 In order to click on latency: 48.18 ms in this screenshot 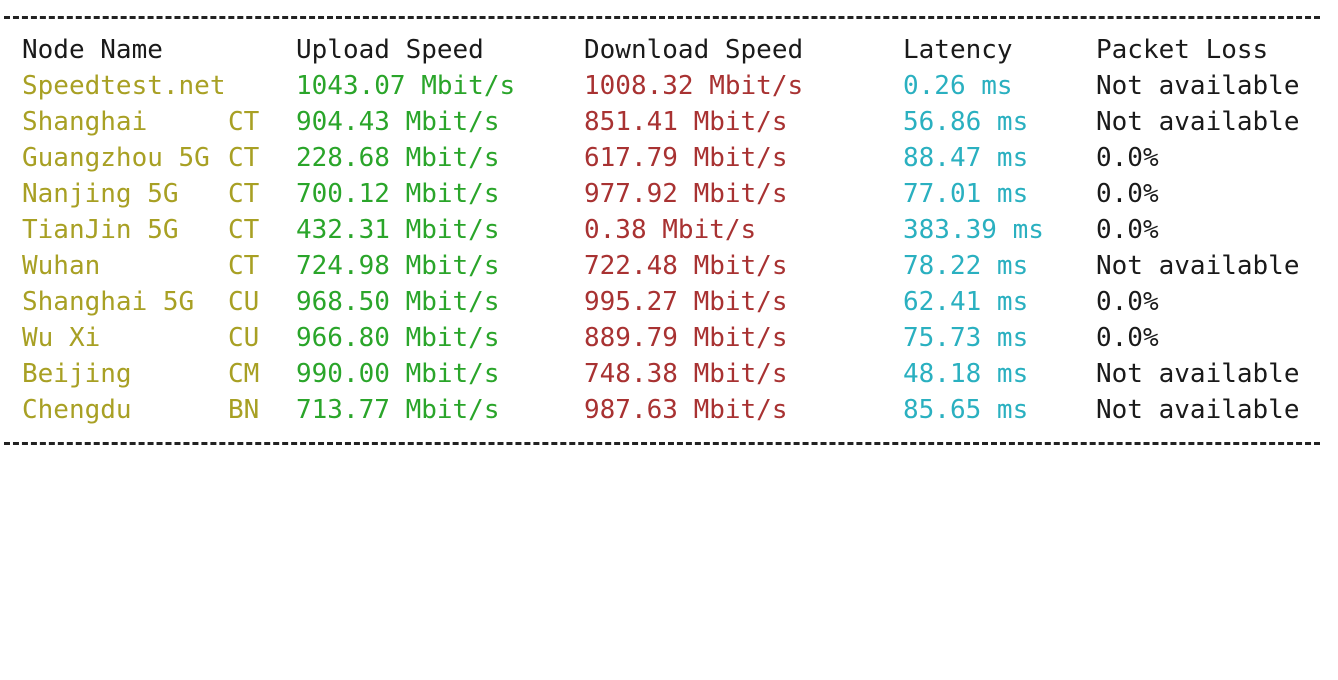, I will do `click(966, 374)`.